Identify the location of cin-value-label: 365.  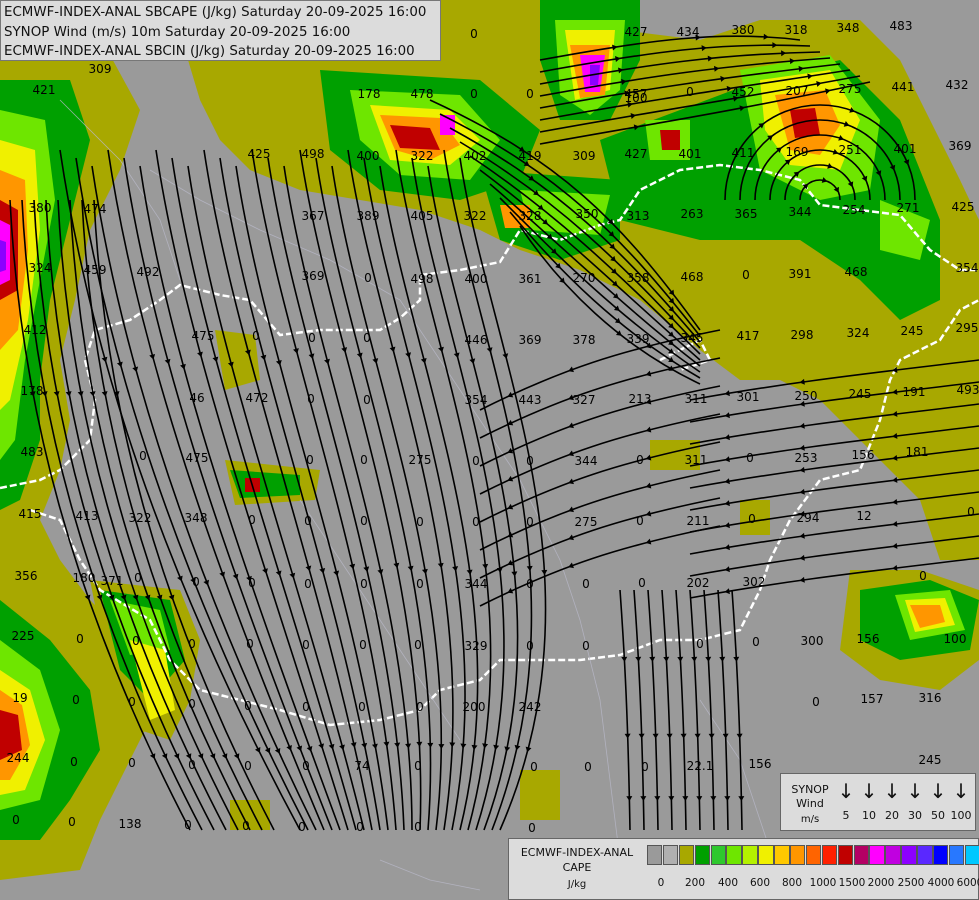
(746, 214).